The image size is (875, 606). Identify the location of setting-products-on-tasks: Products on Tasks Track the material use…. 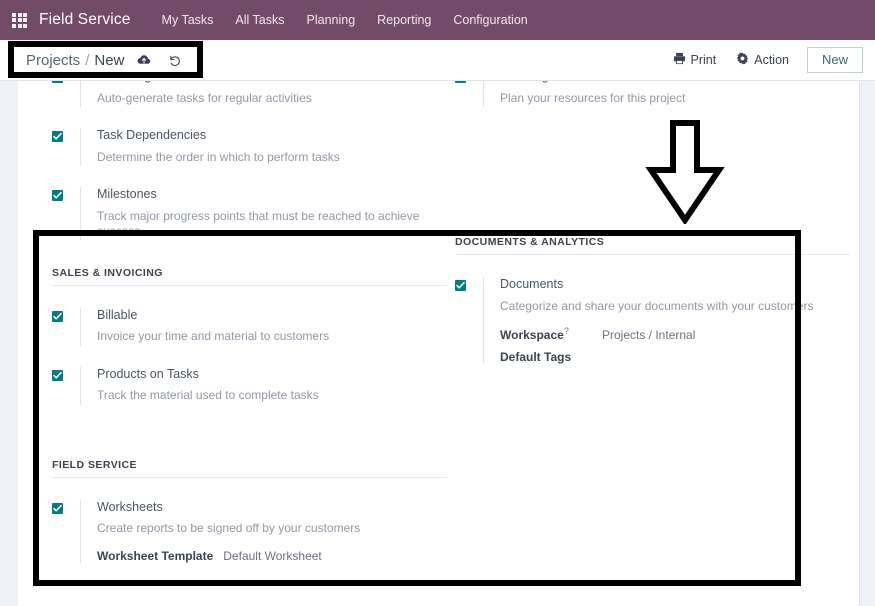
(249, 385).